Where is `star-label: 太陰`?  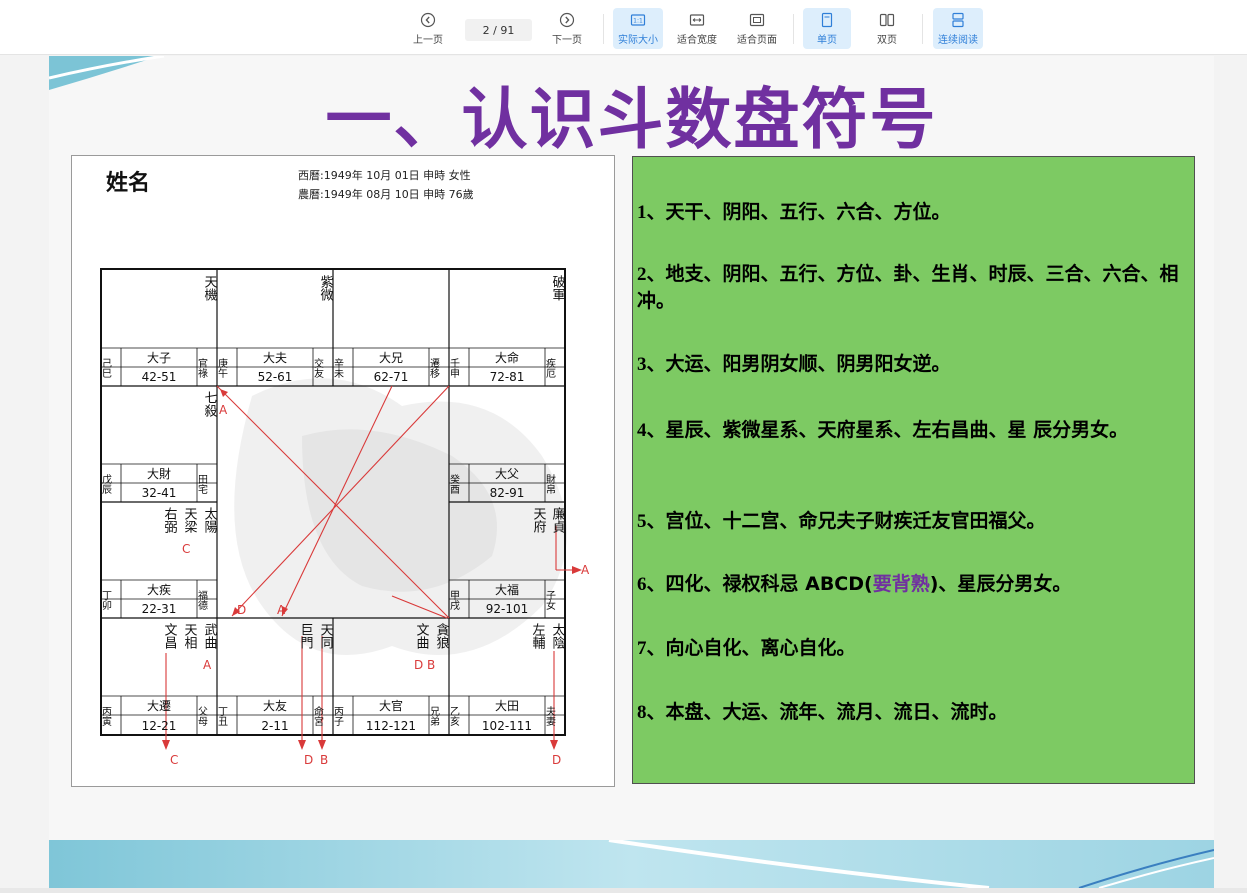 star-label: 太陰 is located at coordinates (558, 636).